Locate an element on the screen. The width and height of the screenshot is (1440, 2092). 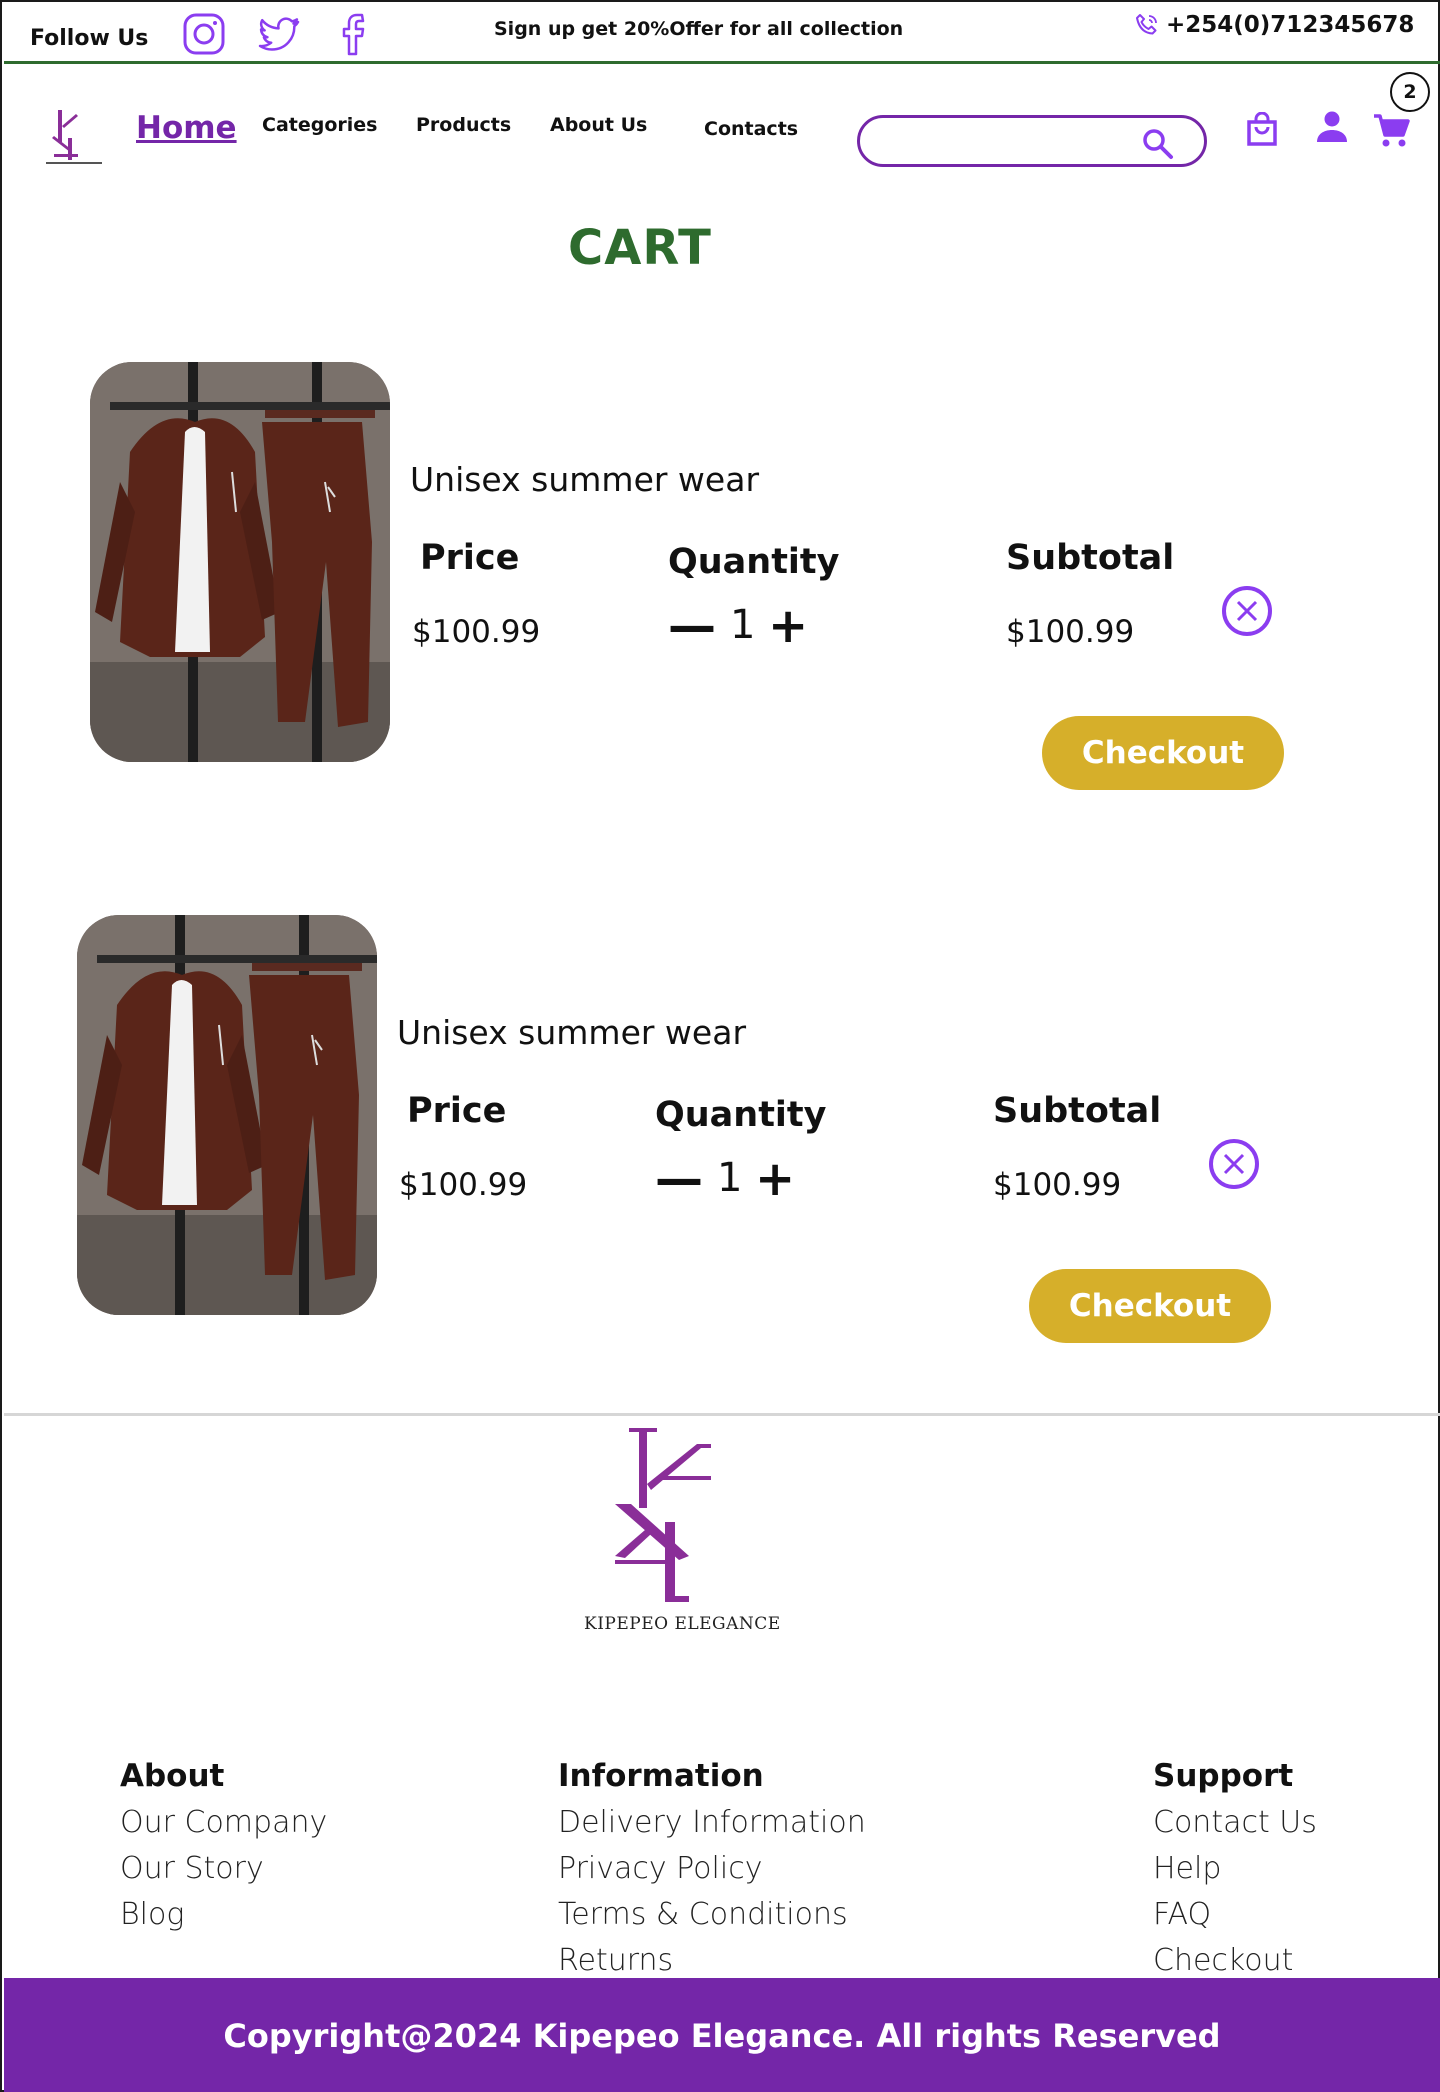
footer-link: Contact Us is located at coordinates (1235, 1823).